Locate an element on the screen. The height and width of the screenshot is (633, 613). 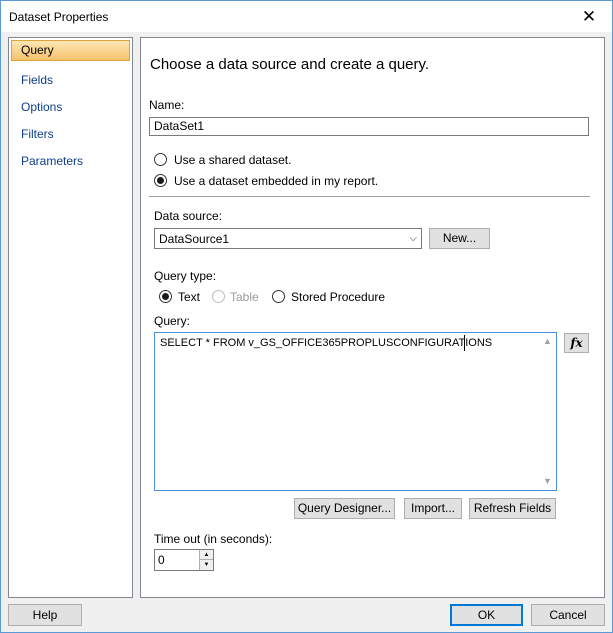
query-type-stored-radio is located at coordinates (278, 296).